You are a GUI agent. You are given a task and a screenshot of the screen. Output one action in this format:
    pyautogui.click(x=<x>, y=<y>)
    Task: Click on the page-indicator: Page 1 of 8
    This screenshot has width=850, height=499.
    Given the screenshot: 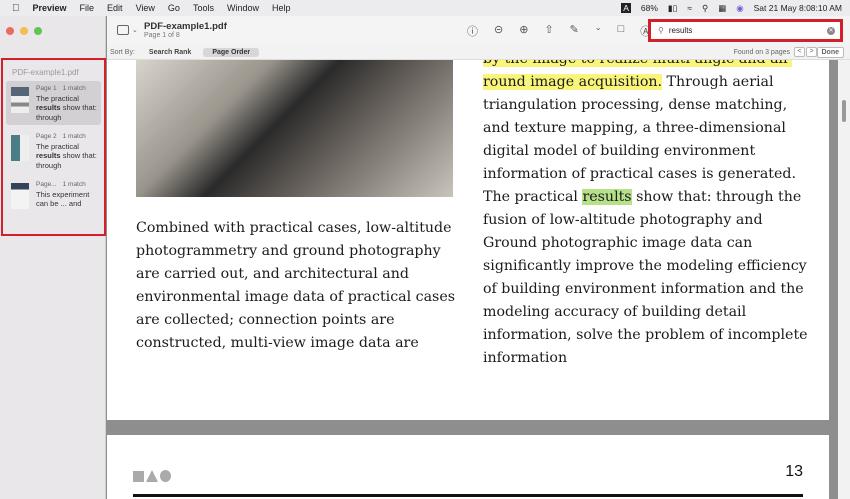 What is the action you would take?
    pyautogui.click(x=162, y=35)
    